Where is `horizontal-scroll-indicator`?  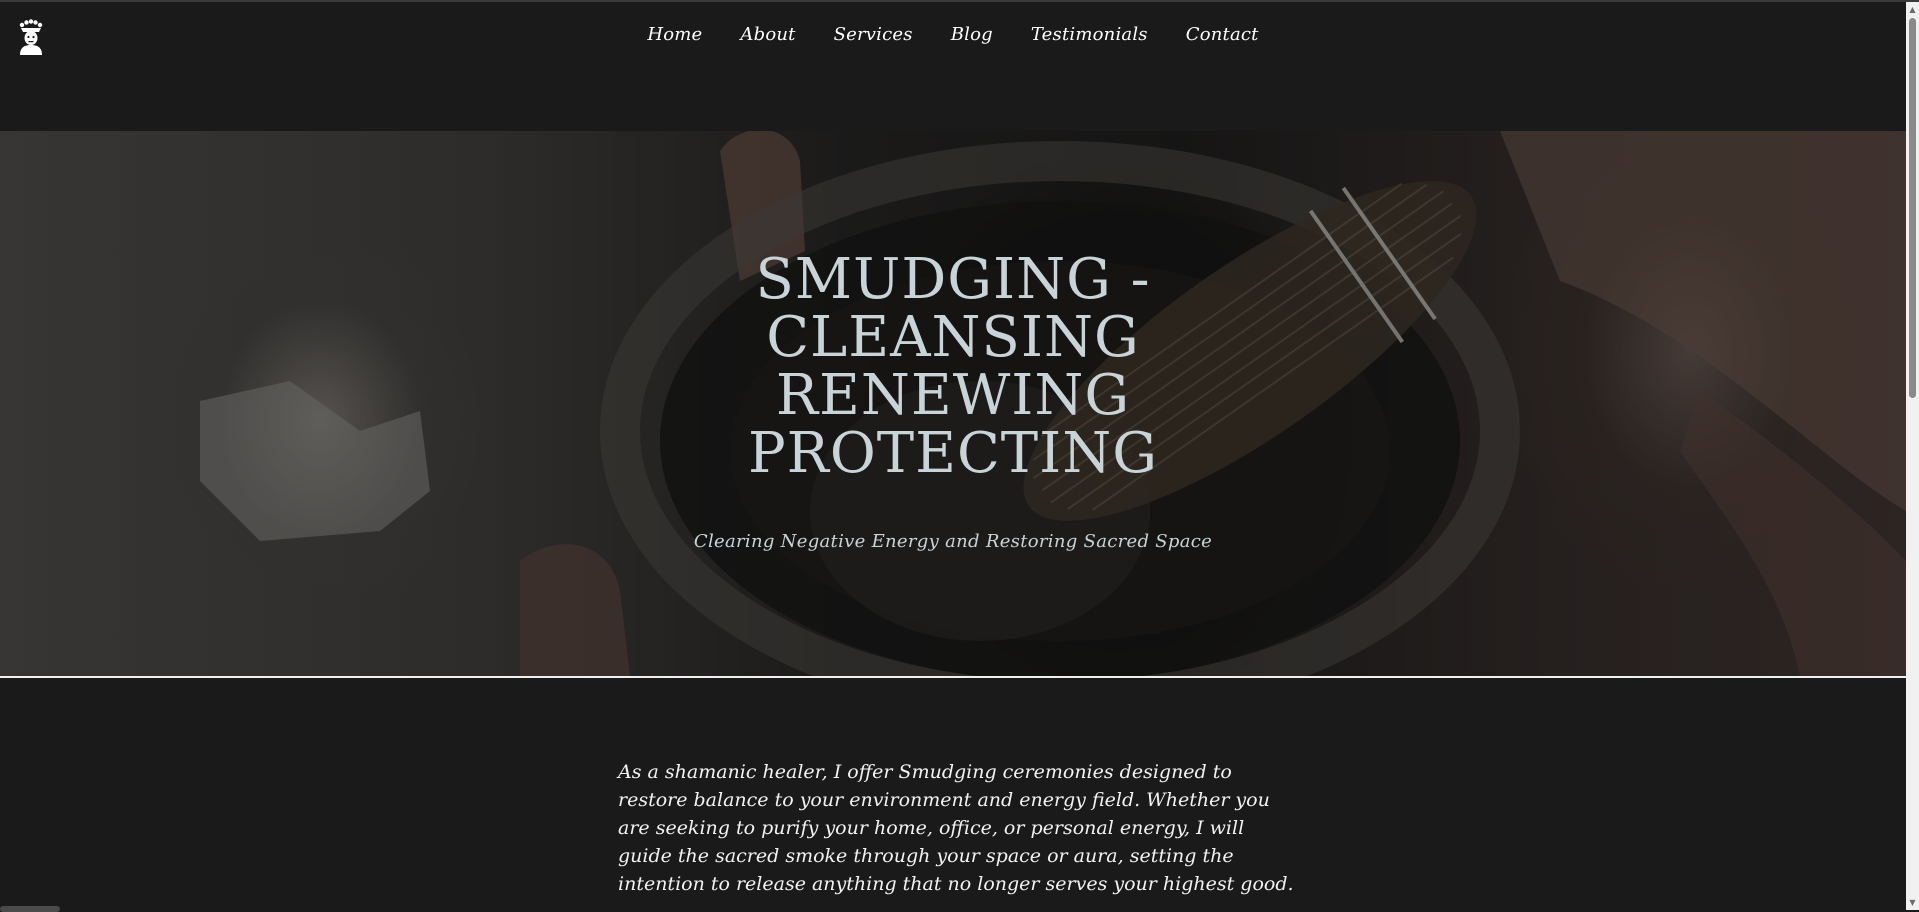 horizontal-scroll-indicator is located at coordinates (30, 909).